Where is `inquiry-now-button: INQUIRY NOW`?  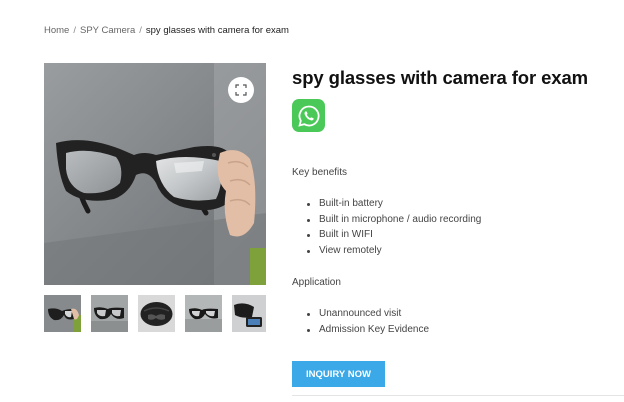
inquiry-now-button: INQUIRY NOW is located at coordinates (338, 374).